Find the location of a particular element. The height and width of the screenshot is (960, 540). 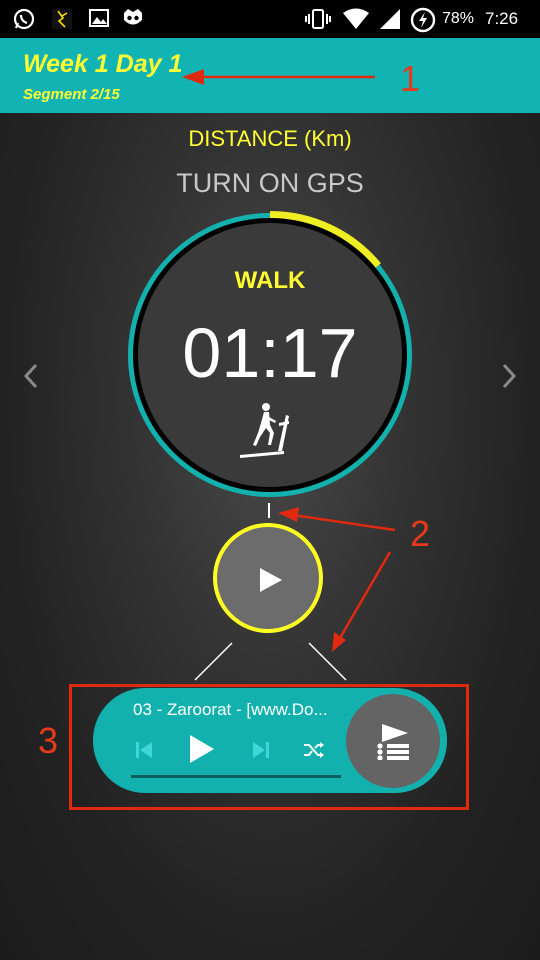

annotation-number-3: 3 is located at coordinates (48, 740).